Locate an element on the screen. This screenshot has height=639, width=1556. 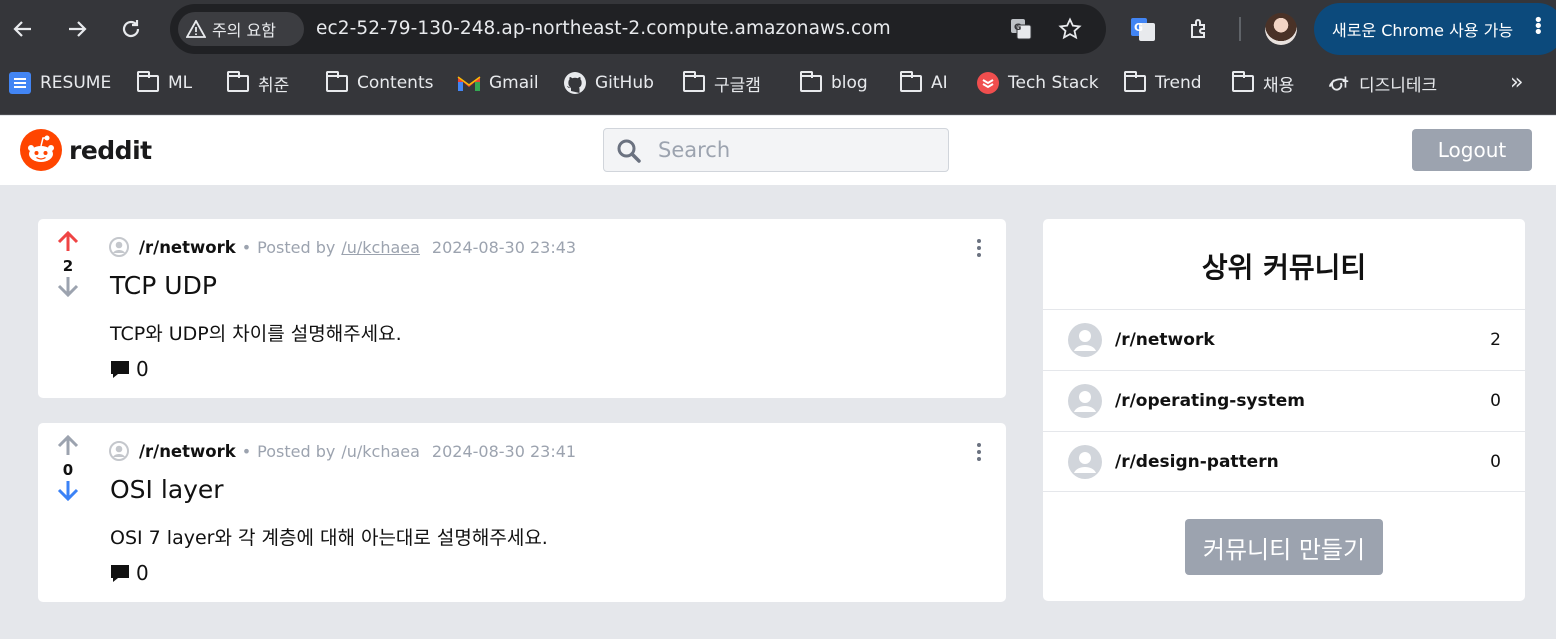
chrome-update-button: 새로운 Chrome 사용 가능 is located at coordinates (1435, 29).